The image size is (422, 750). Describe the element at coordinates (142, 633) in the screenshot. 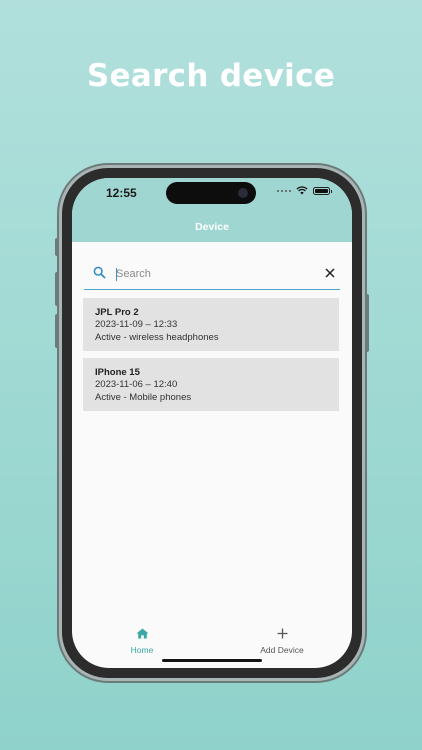

I see `home-icon` at that location.